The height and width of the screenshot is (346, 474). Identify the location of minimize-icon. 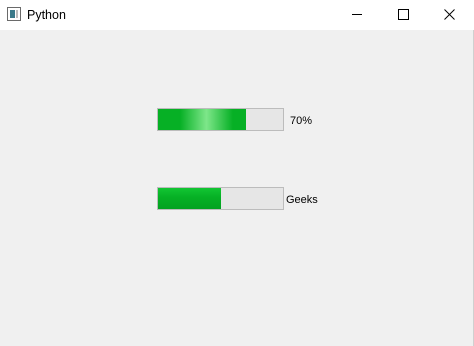
(357, 14).